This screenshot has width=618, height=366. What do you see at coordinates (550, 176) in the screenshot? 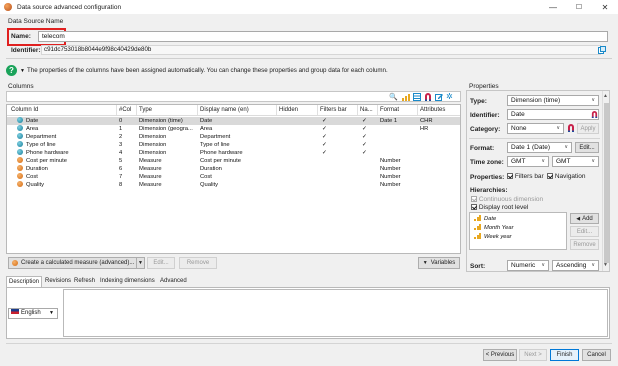
I see `navigation-check` at bounding box center [550, 176].